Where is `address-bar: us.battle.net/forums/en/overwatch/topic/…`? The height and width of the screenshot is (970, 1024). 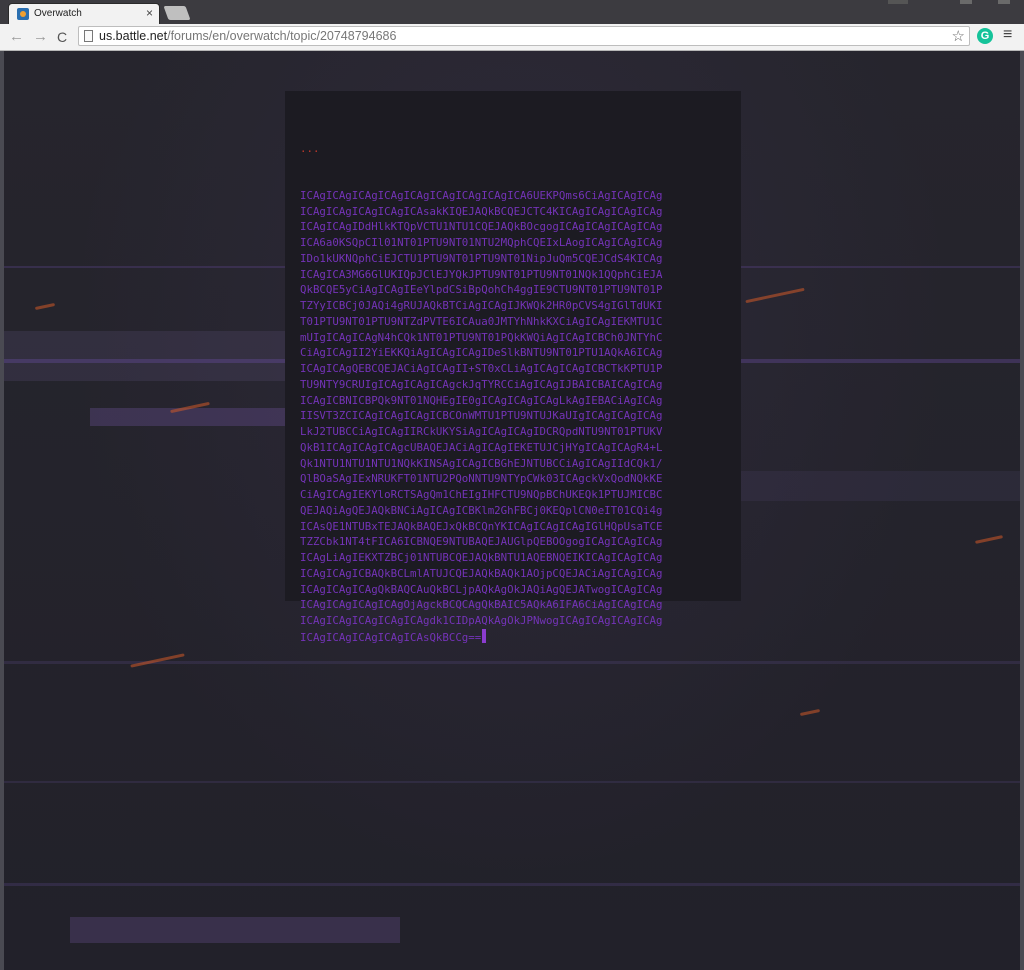 address-bar: us.battle.net/forums/en/overwatch/topic/… is located at coordinates (524, 36).